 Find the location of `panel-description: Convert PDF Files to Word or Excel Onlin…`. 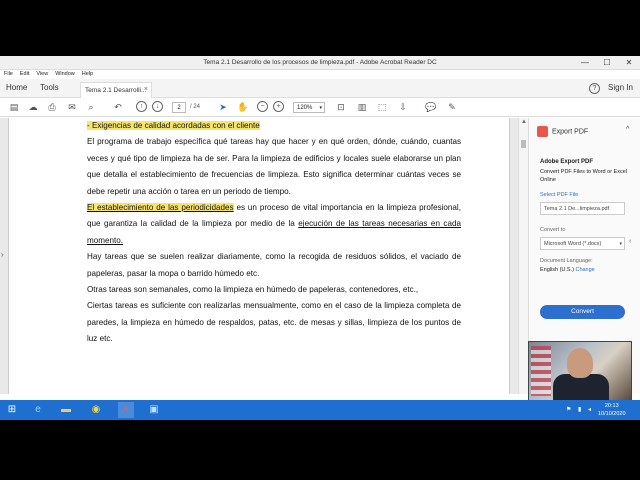

panel-description: Convert PDF Files to Word or Excel Onlin… is located at coordinates (584, 176).